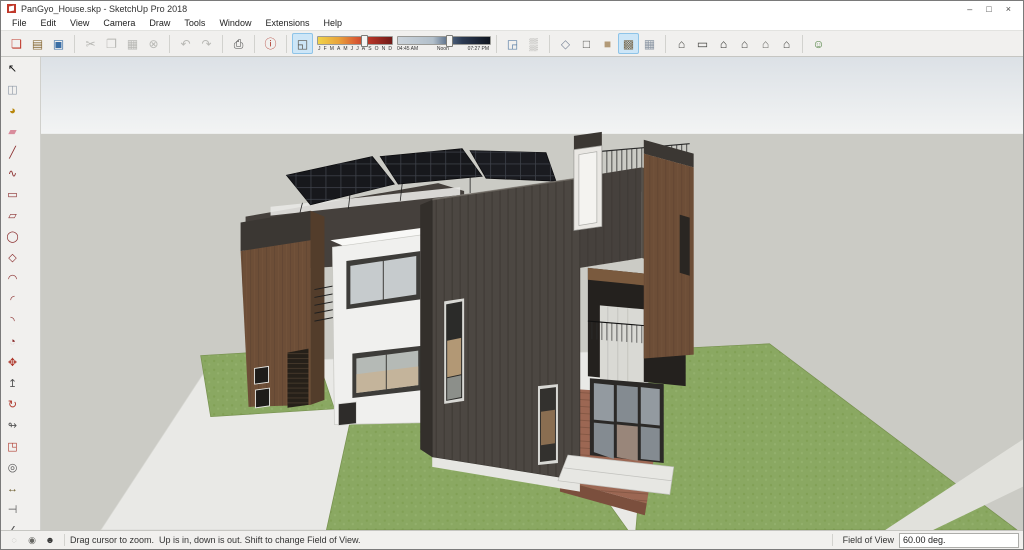 Image resolution: width=1024 pixels, height=550 pixels. Describe the element at coordinates (12, 69) in the screenshot. I see `select-tool: ↖` at that location.